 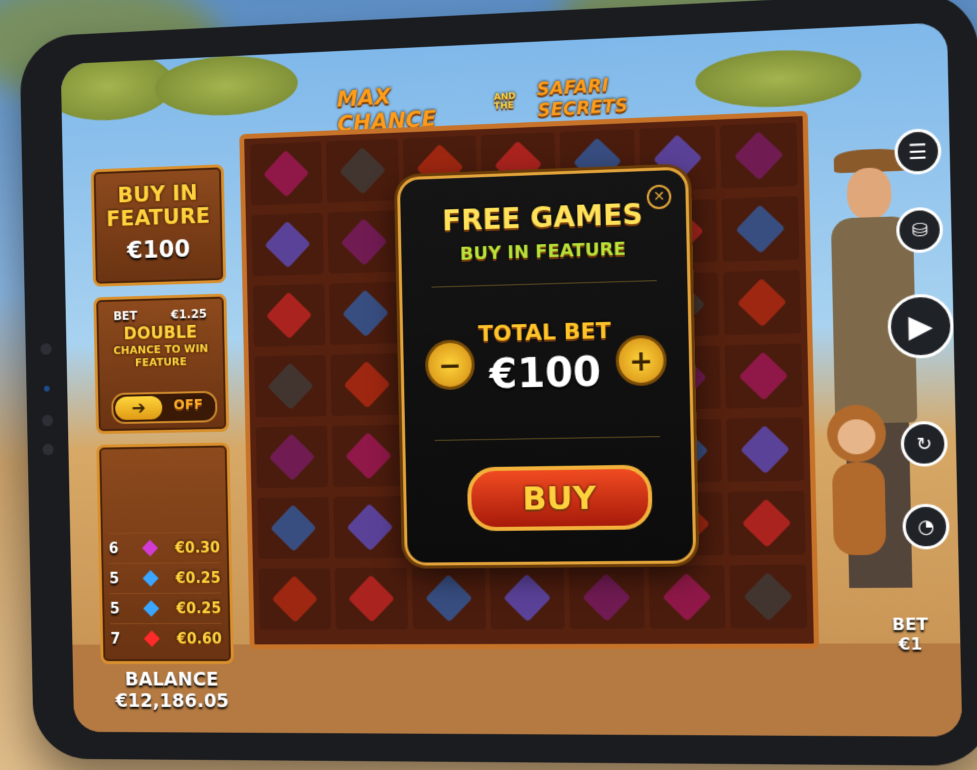 What do you see at coordinates (513, 102) in the screenshot?
I see `logo-text-and: AND THE` at bounding box center [513, 102].